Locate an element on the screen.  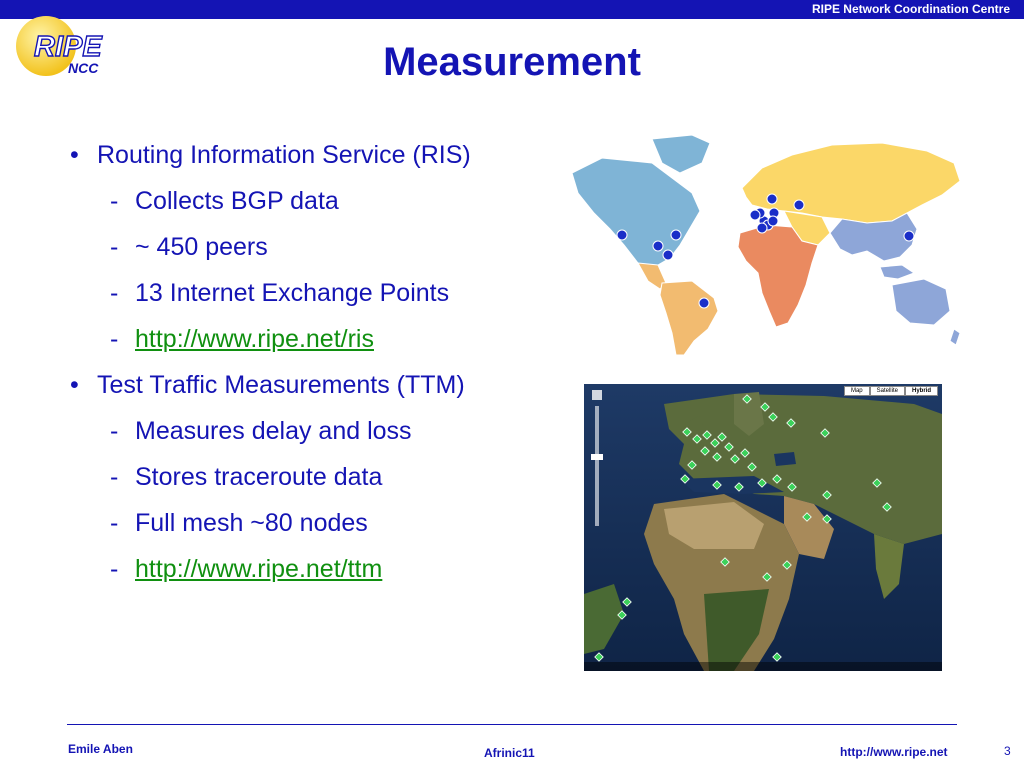
footer-divider is located at coordinates (512, 724).